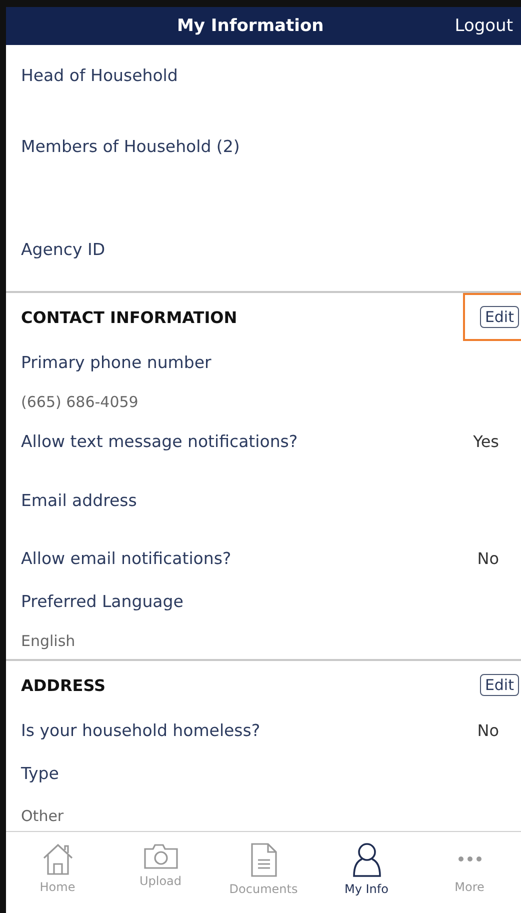 The width and height of the screenshot is (521, 913). What do you see at coordinates (63, 249) in the screenshot?
I see `field-label: Agency ID` at bounding box center [63, 249].